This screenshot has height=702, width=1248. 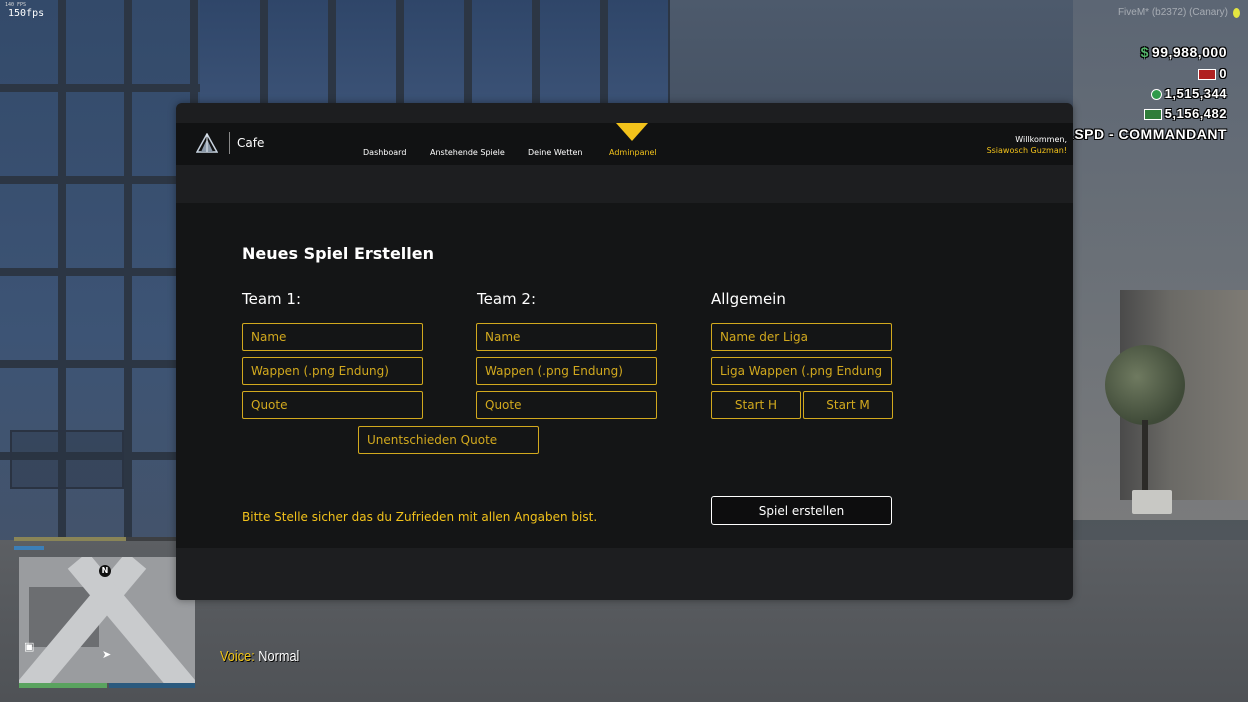 What do you see at coordinates (338, 253) in the screenshot?
I see `form-title: Neues Spiel Erstellen` at bounding box center [338, 253].